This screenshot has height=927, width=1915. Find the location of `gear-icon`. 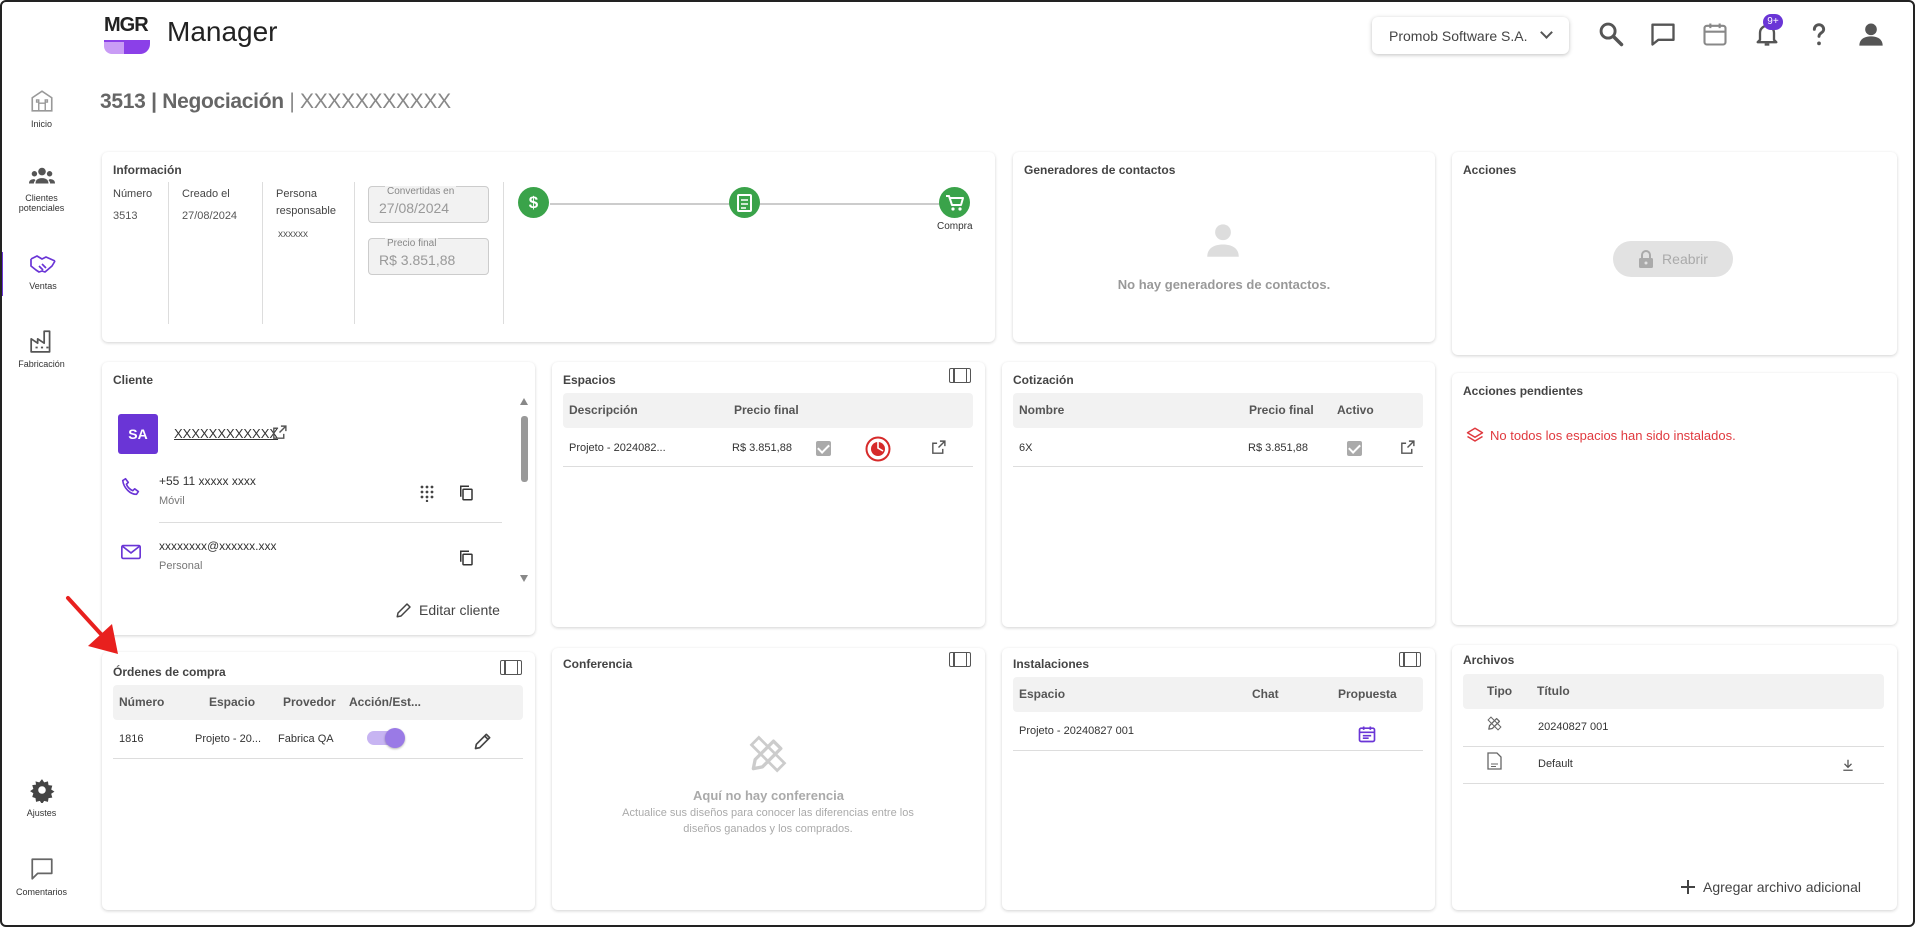

gear-icon is located at coordinates (41, 791).